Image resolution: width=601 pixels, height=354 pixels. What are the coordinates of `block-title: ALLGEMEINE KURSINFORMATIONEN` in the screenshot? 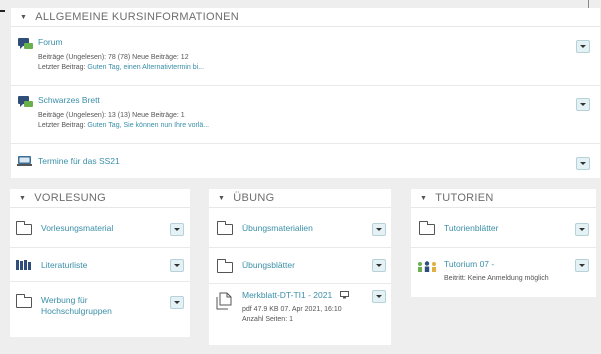 It's located at (137, 17).